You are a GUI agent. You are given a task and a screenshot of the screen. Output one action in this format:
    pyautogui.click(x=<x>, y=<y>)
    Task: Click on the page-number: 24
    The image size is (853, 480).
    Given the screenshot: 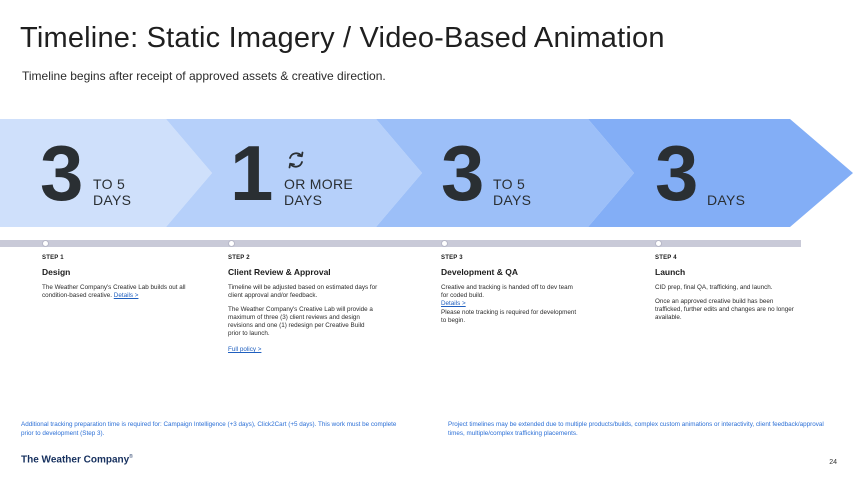 What is the action you would take?
    pyautogui.click(x=833, y=462)
    